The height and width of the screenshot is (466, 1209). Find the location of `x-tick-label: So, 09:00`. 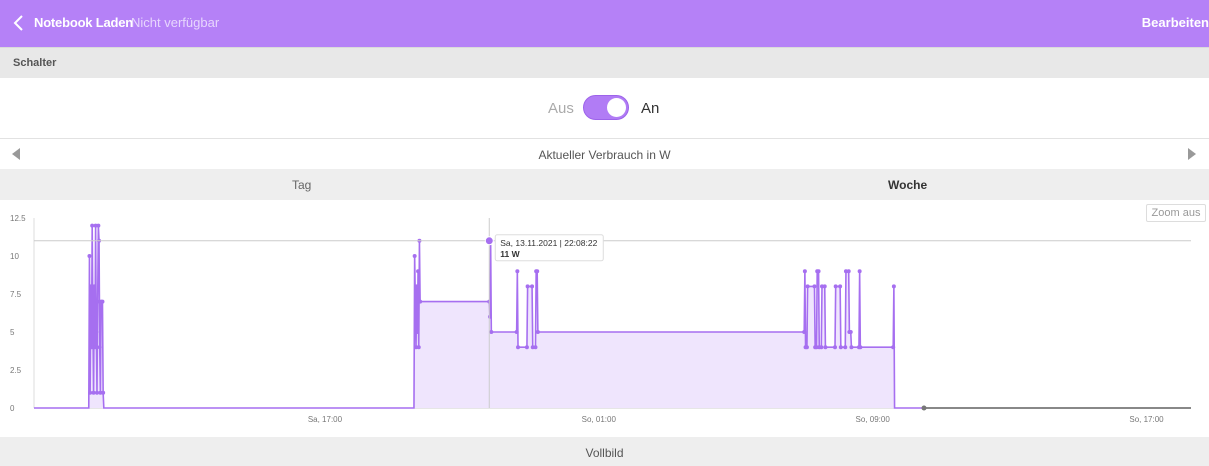

x-tick-label: So, 09:00 is located at coordinates (873, 419).